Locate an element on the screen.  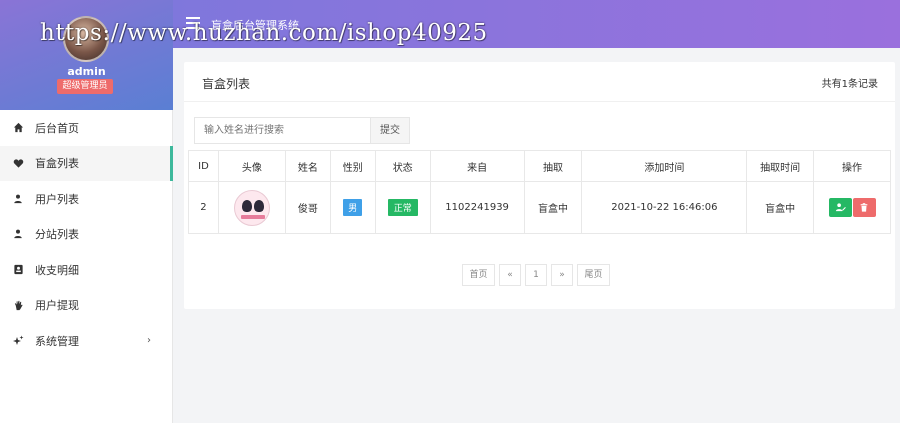
sidebar-menu: 后台首页 盲盒列表 用户列表 分站列表 收支明细 用户提现 系统管理 › is located at coordinates (86, 234).